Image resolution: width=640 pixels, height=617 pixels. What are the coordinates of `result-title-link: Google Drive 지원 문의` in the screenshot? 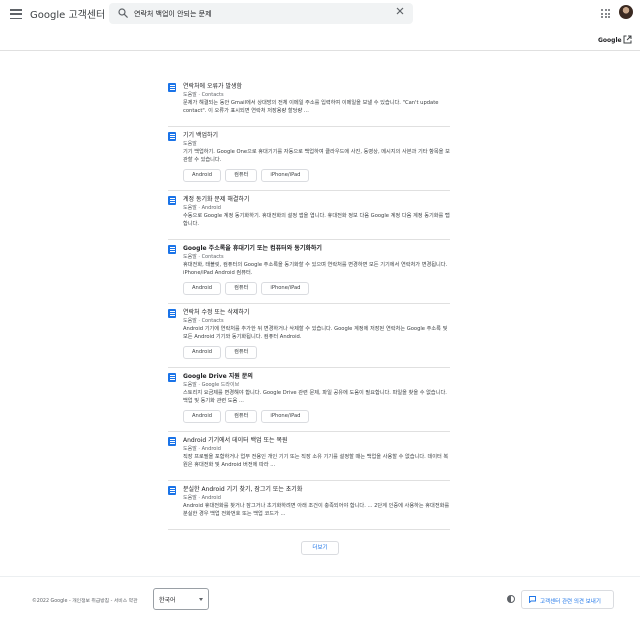 It's located at (316, 376).